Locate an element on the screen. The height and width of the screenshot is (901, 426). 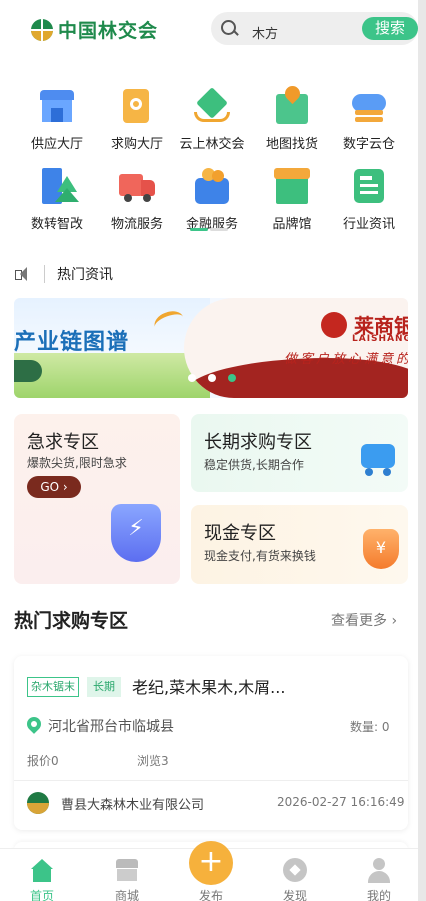
brand-hall-icon is located at coordinates (292, 186).